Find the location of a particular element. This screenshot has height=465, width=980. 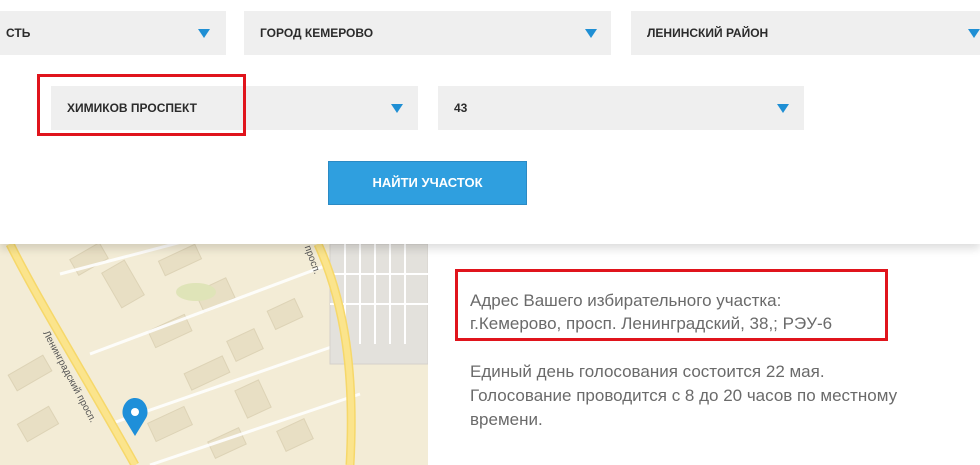

district-select-value: ЛЕНИНСКИЙ РАЙОН is located at coordinates (708, 33).